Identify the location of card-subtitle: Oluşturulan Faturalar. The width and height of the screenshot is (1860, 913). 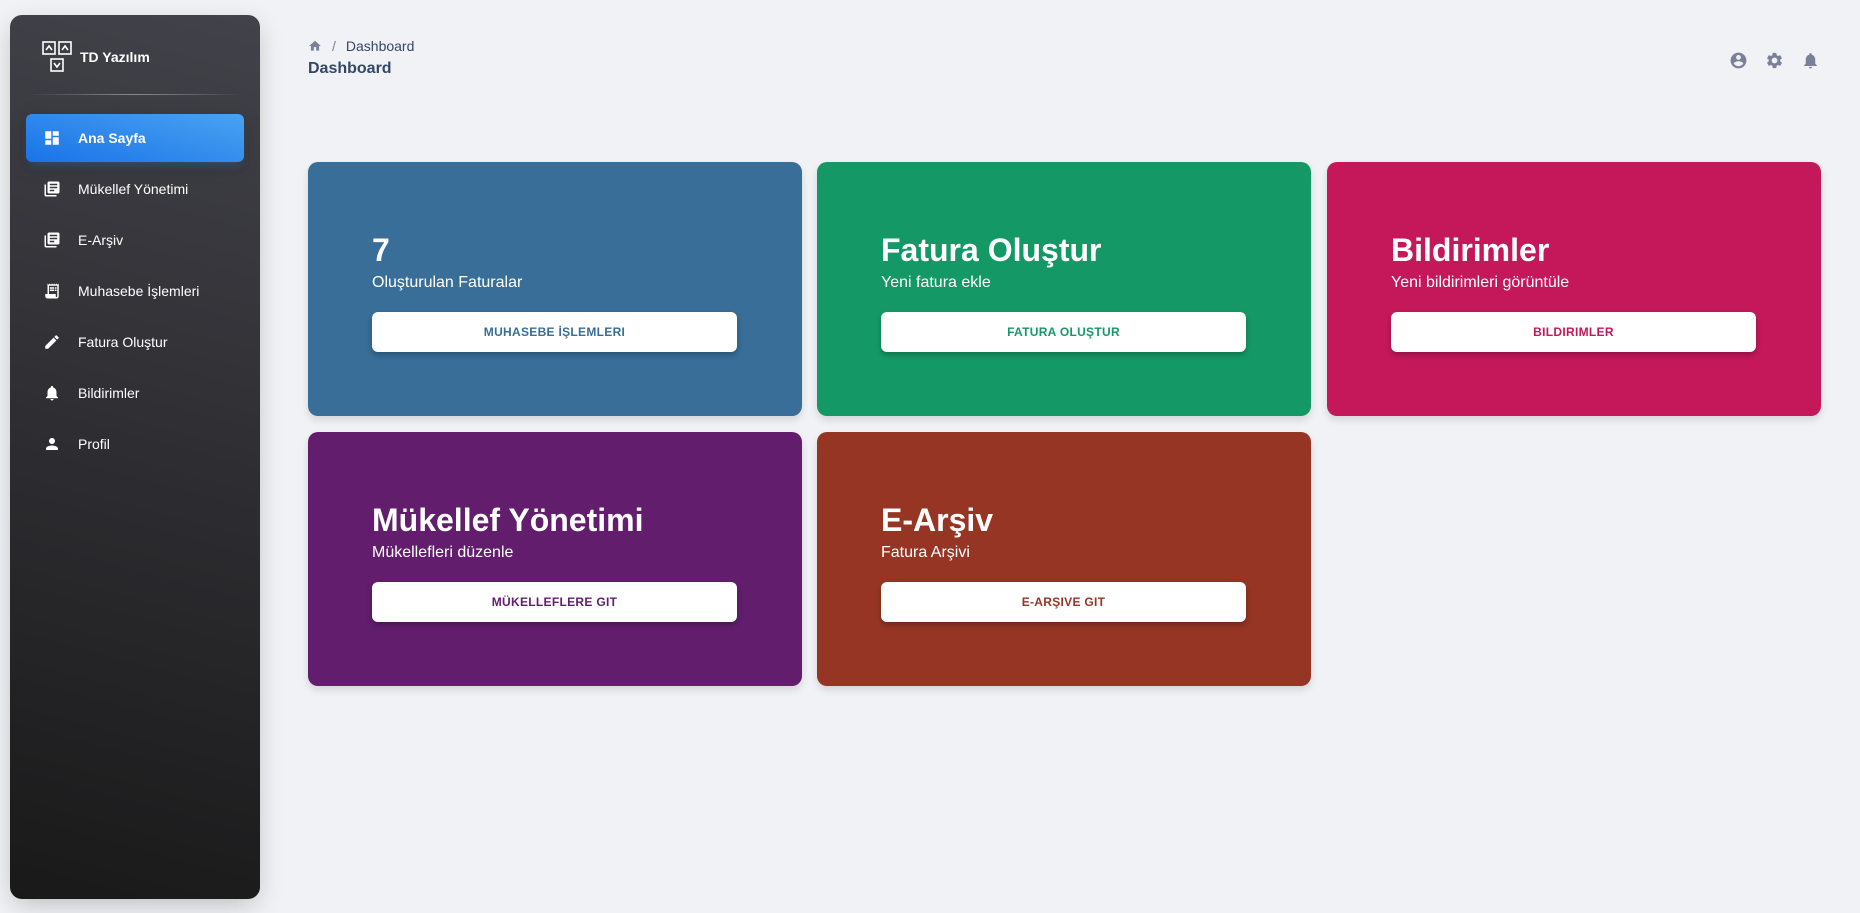
(447, 282).